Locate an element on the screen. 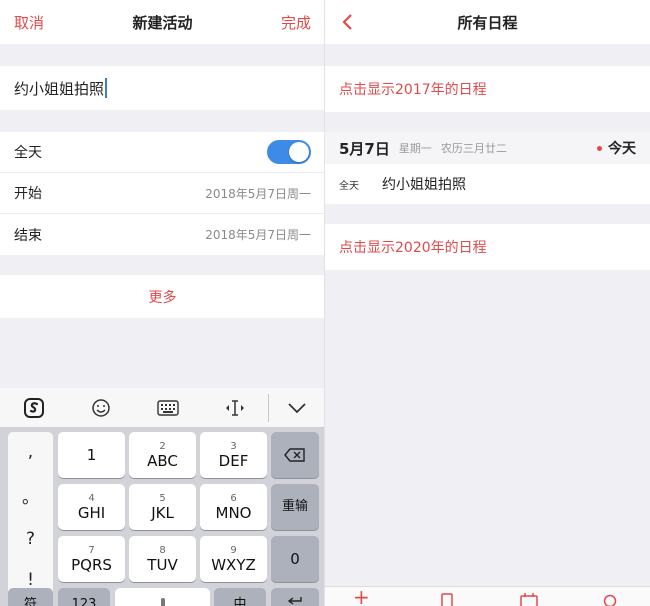 The height and width of the screenshot is (606, 650). punct-exclaim: ! is located at coordinates (30, 580).